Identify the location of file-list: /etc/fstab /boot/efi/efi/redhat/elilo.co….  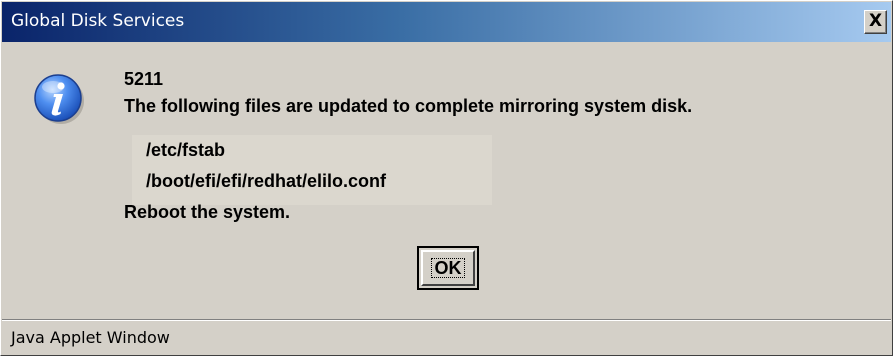
(312, 170).